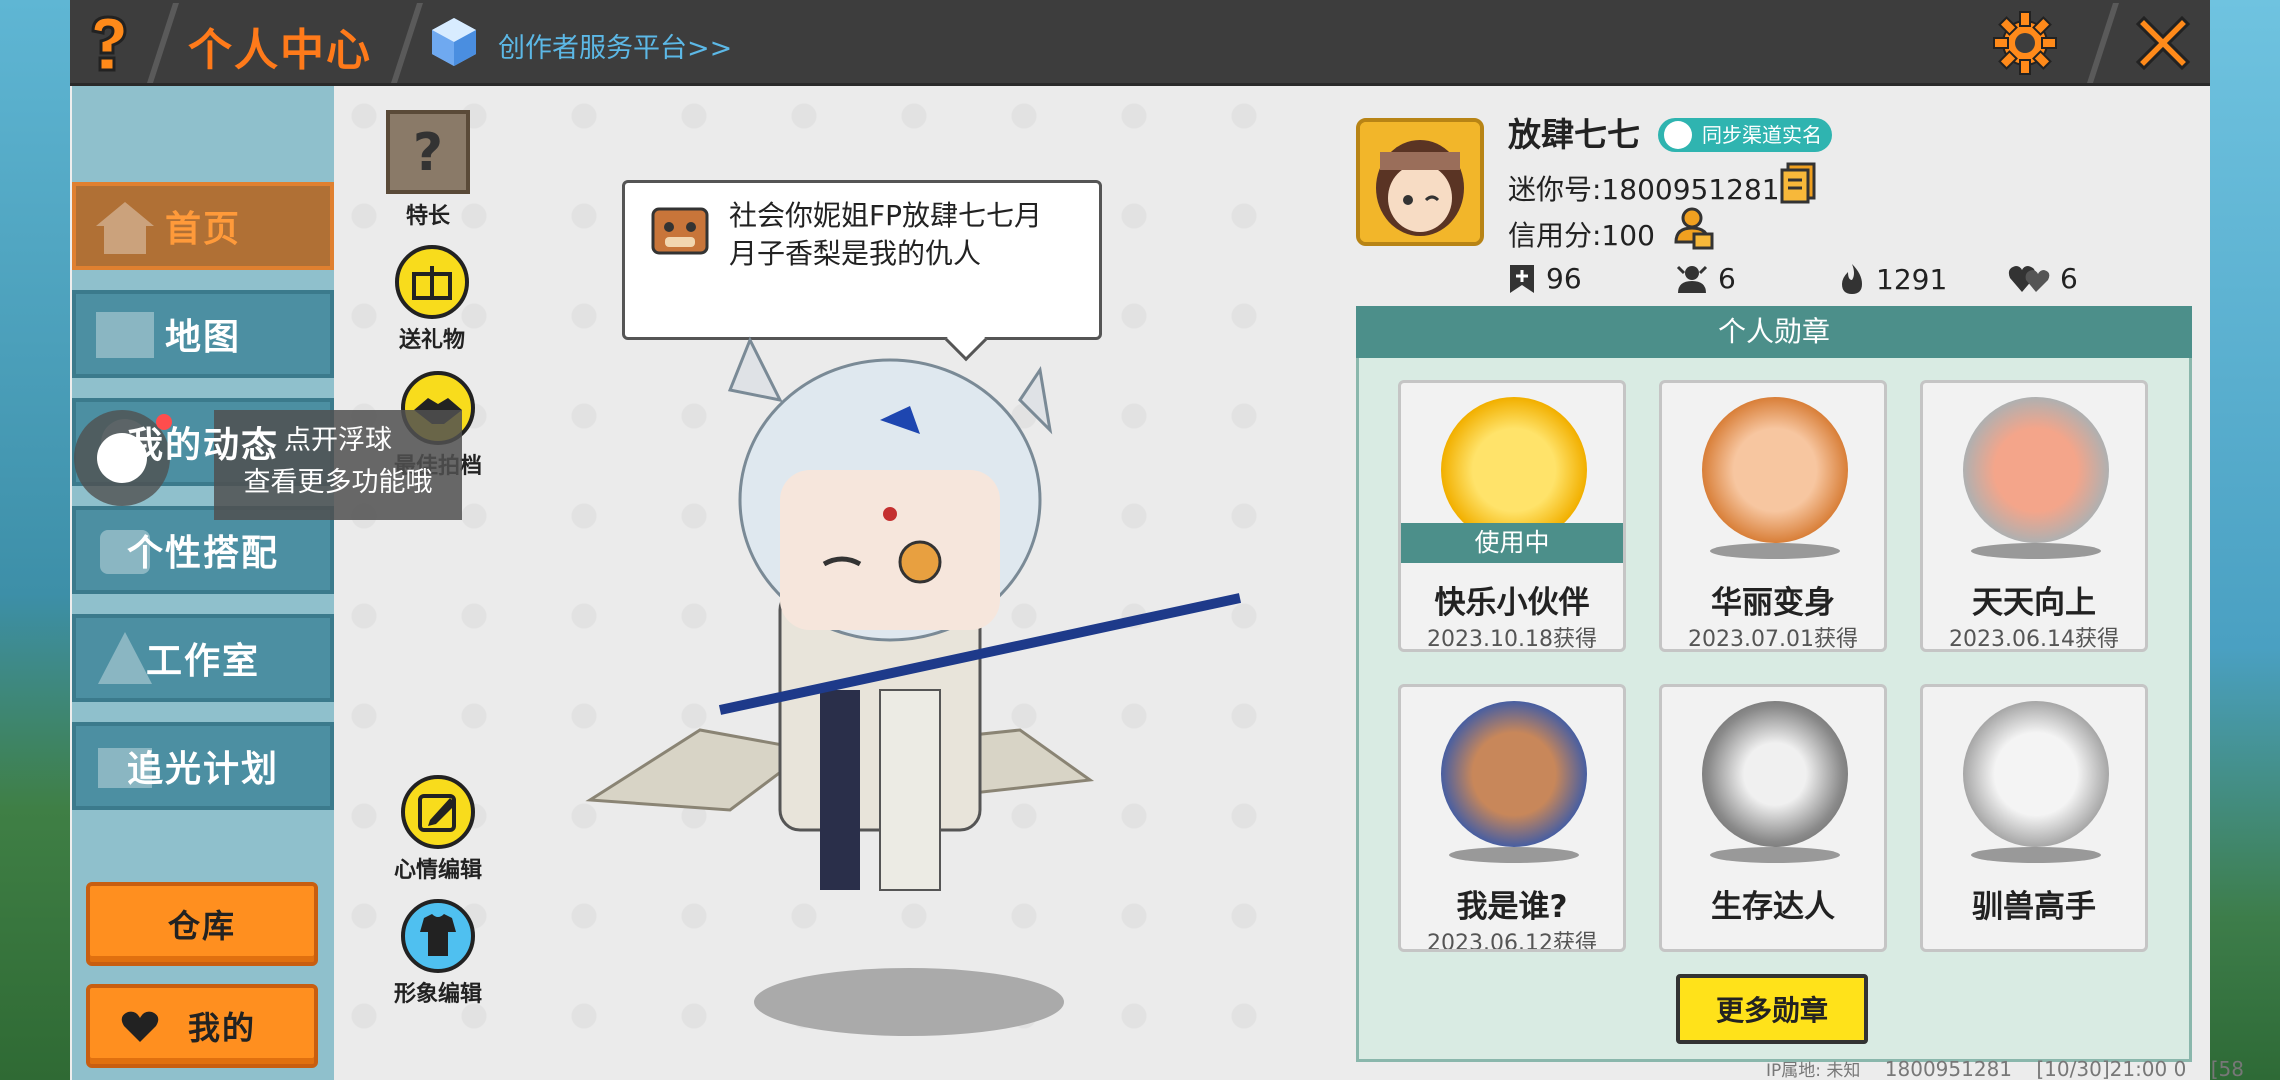  What do you see at coordinates (862, 271) in the screenshot?
I see `mood-speech-bubble: 社会你妮姐FP放肆七七月 月子香梨是我的仇人` at bounding box center [862, 271].